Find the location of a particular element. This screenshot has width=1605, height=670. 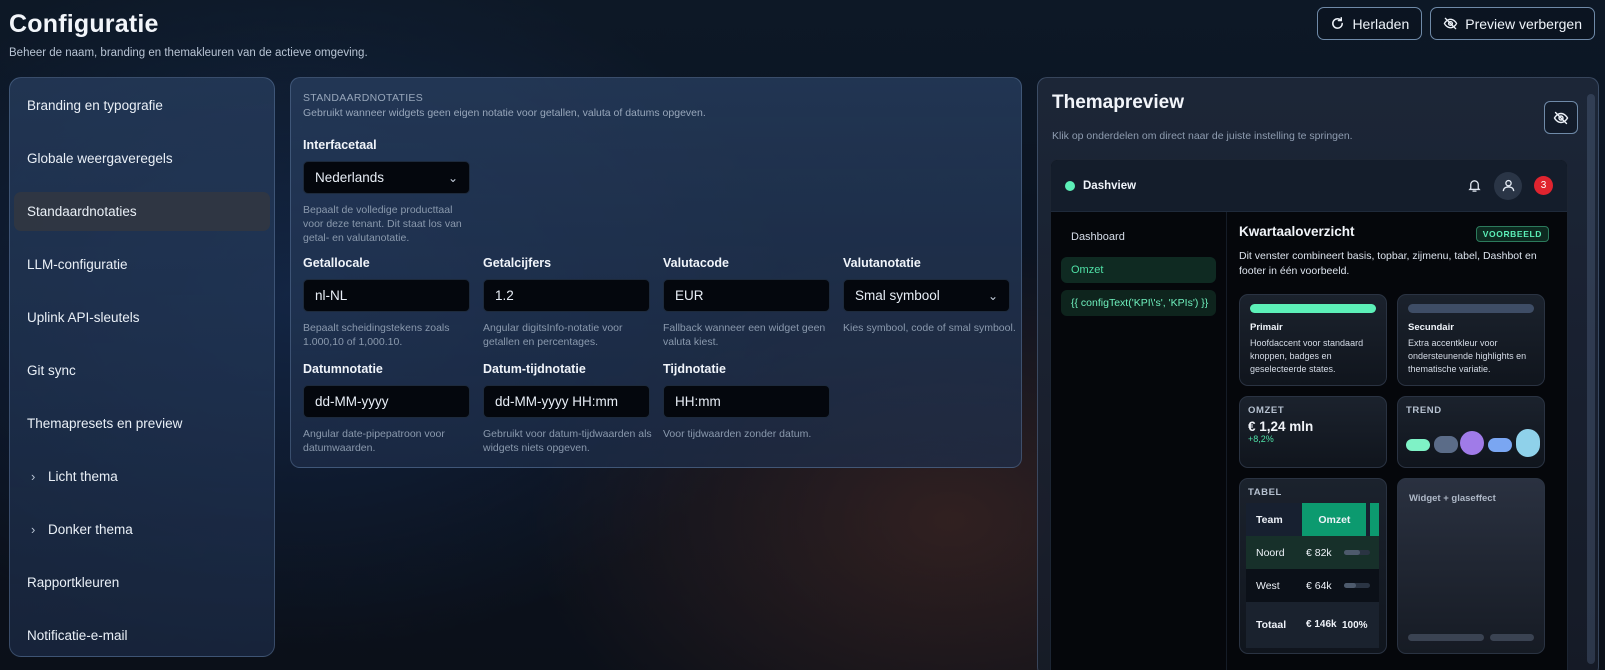

topbar-icons: 3 is located at coordinates (1510, 185).